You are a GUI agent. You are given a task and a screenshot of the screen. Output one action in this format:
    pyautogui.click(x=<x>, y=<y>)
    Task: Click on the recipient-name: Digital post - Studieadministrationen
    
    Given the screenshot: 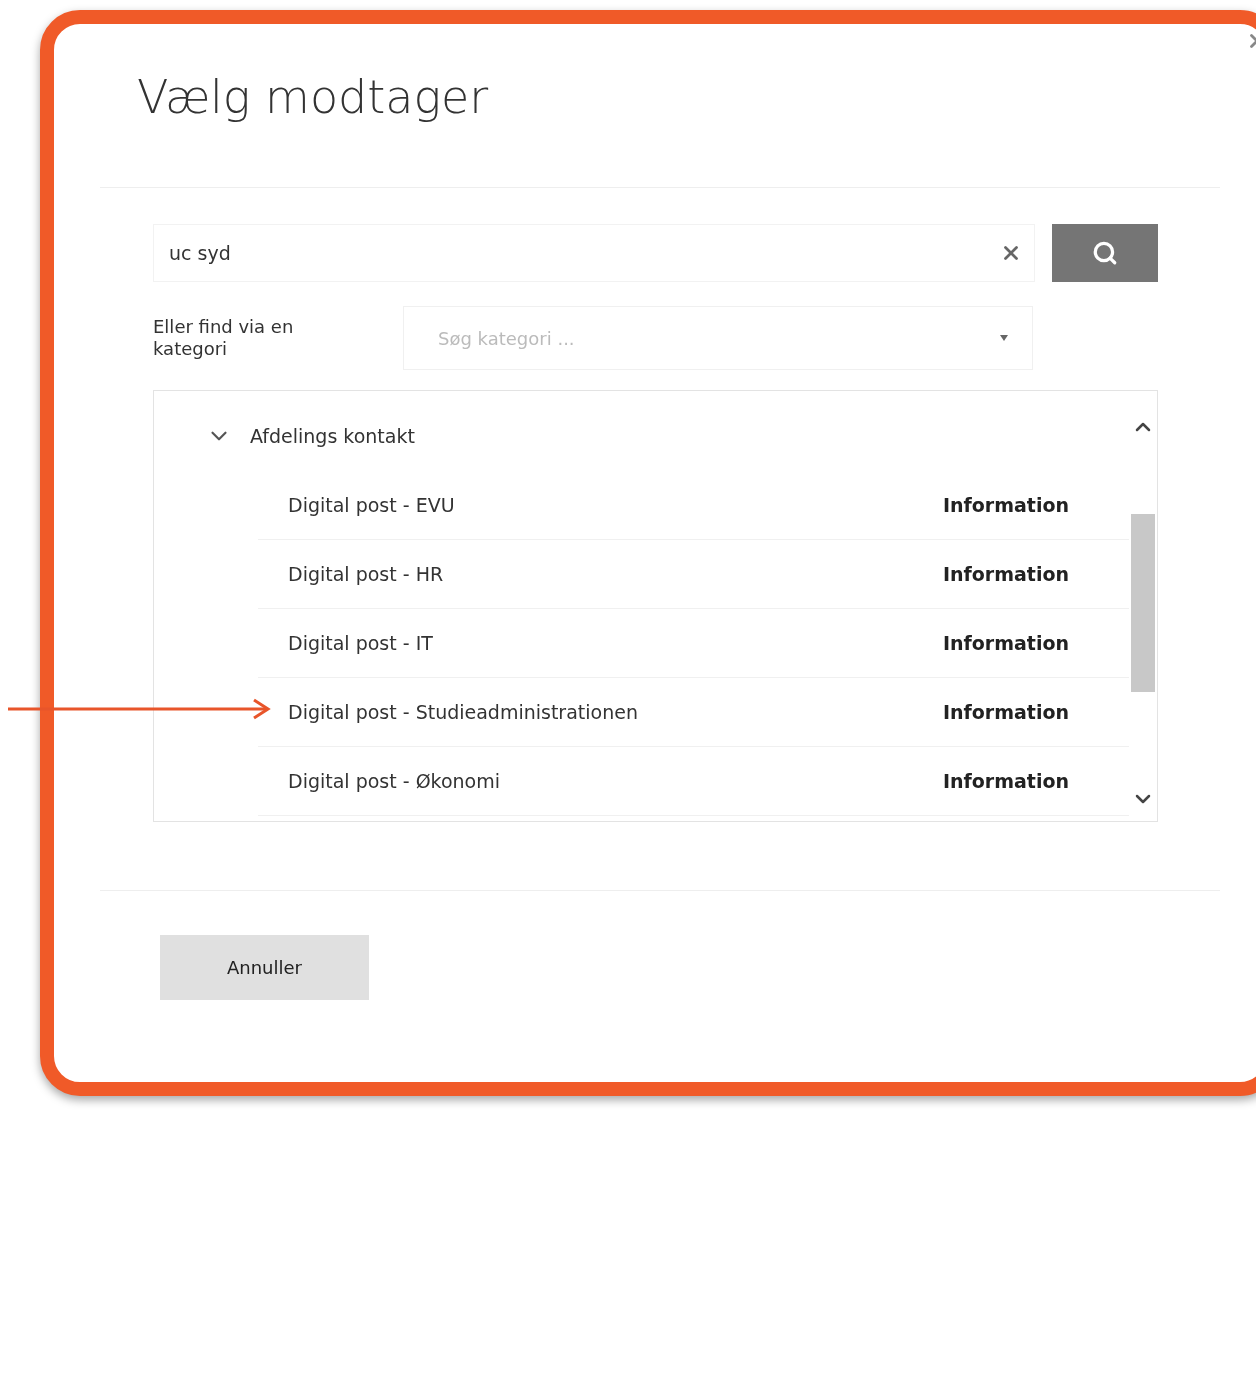 What is the action you would take?
    pyautogui.click(x=463, y=712)
    